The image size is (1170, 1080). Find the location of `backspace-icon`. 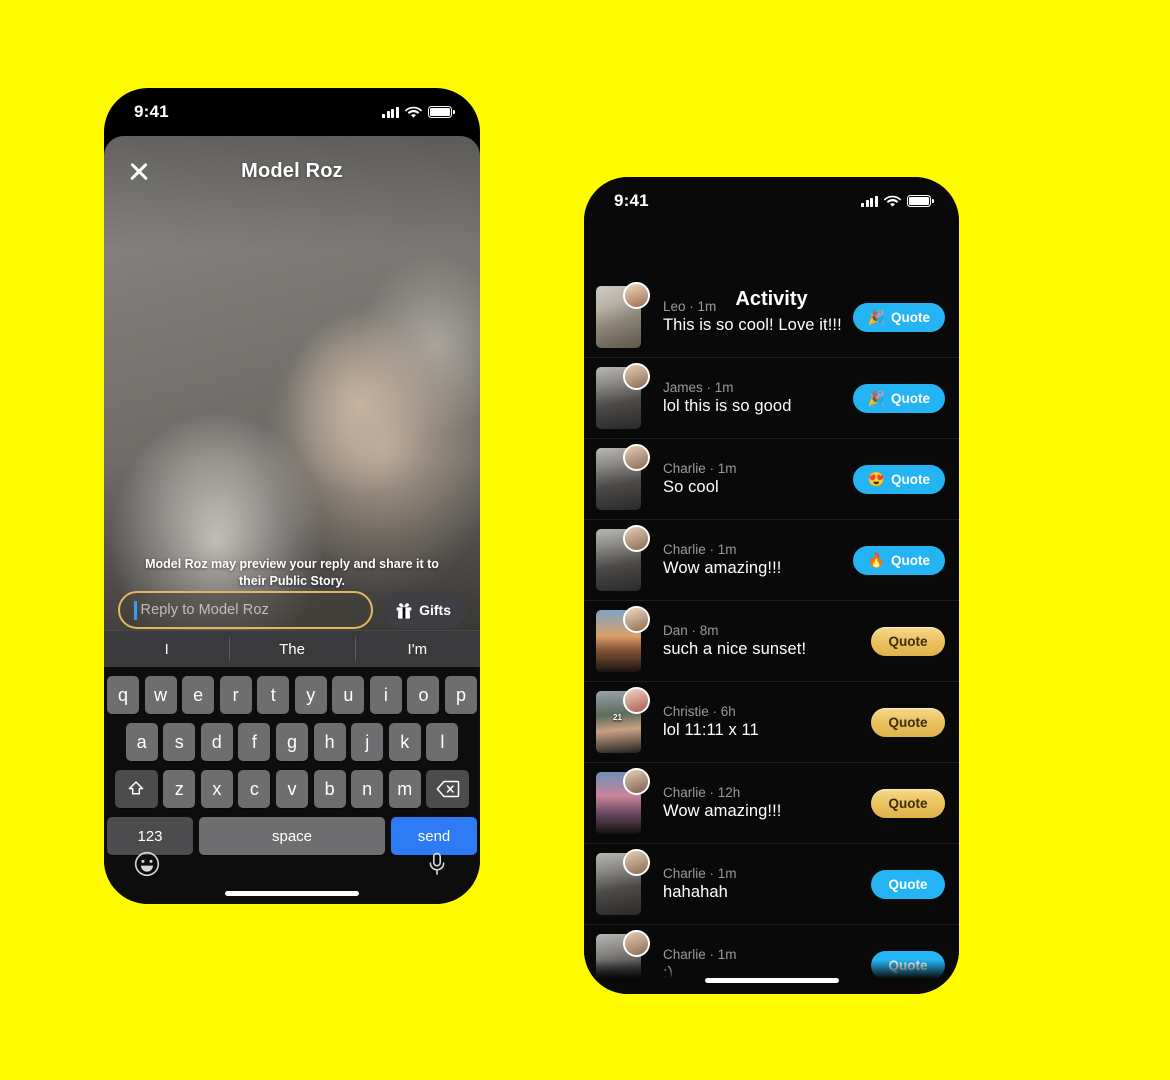

backspace-icon is located at coordinates (448, 789).